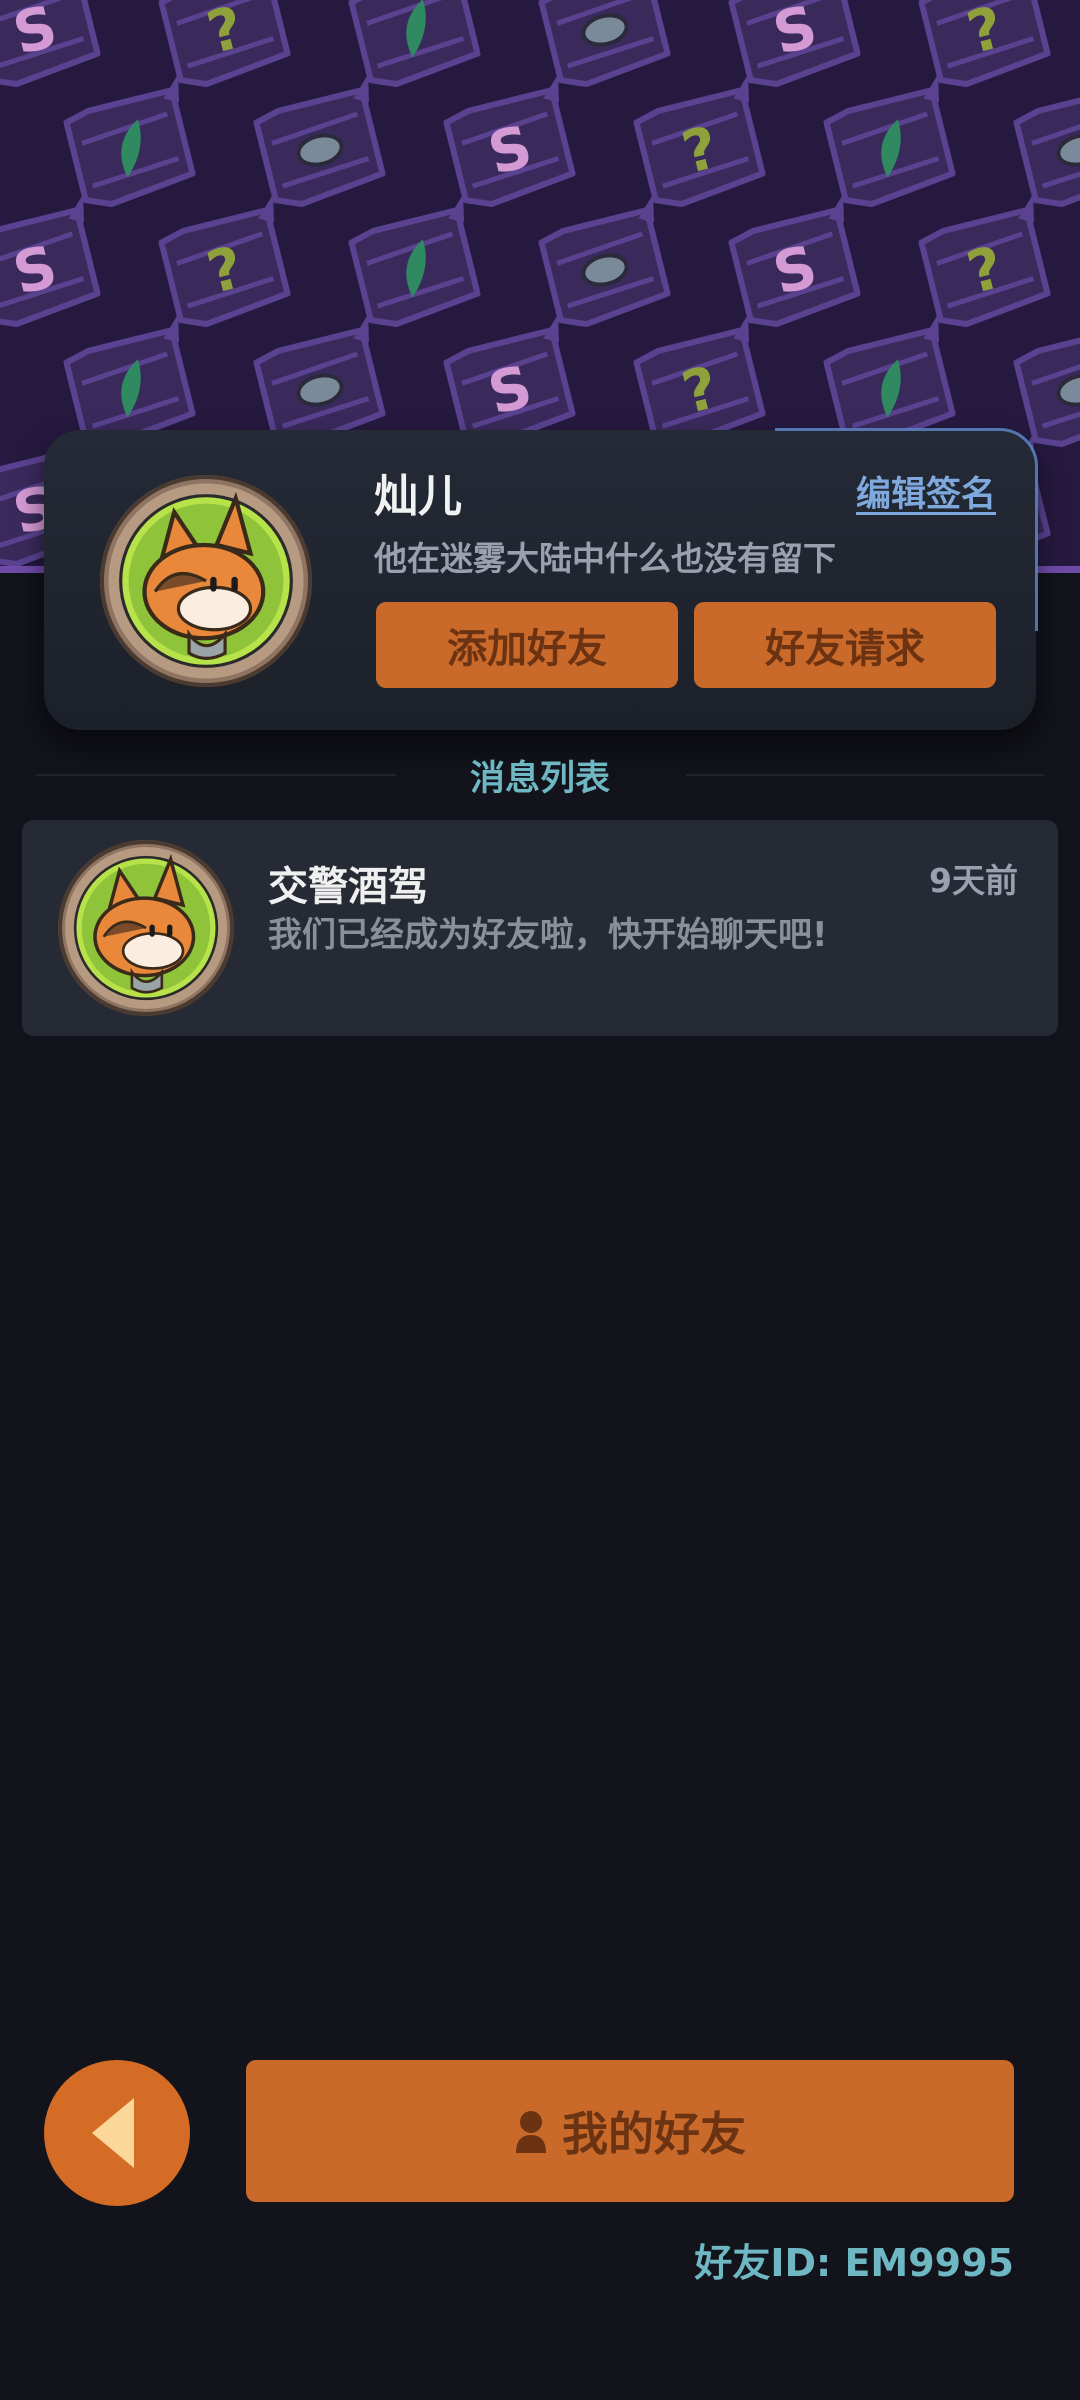 The image size is (1080, 2400). What do you see at coordinates (541, 579) in the screenshot?
I see `profile-card: 灿儿 编辑签名 他在迷雾大陆中什么也没有留下 添加好友 好友请求` at bounding box center [541, 579].